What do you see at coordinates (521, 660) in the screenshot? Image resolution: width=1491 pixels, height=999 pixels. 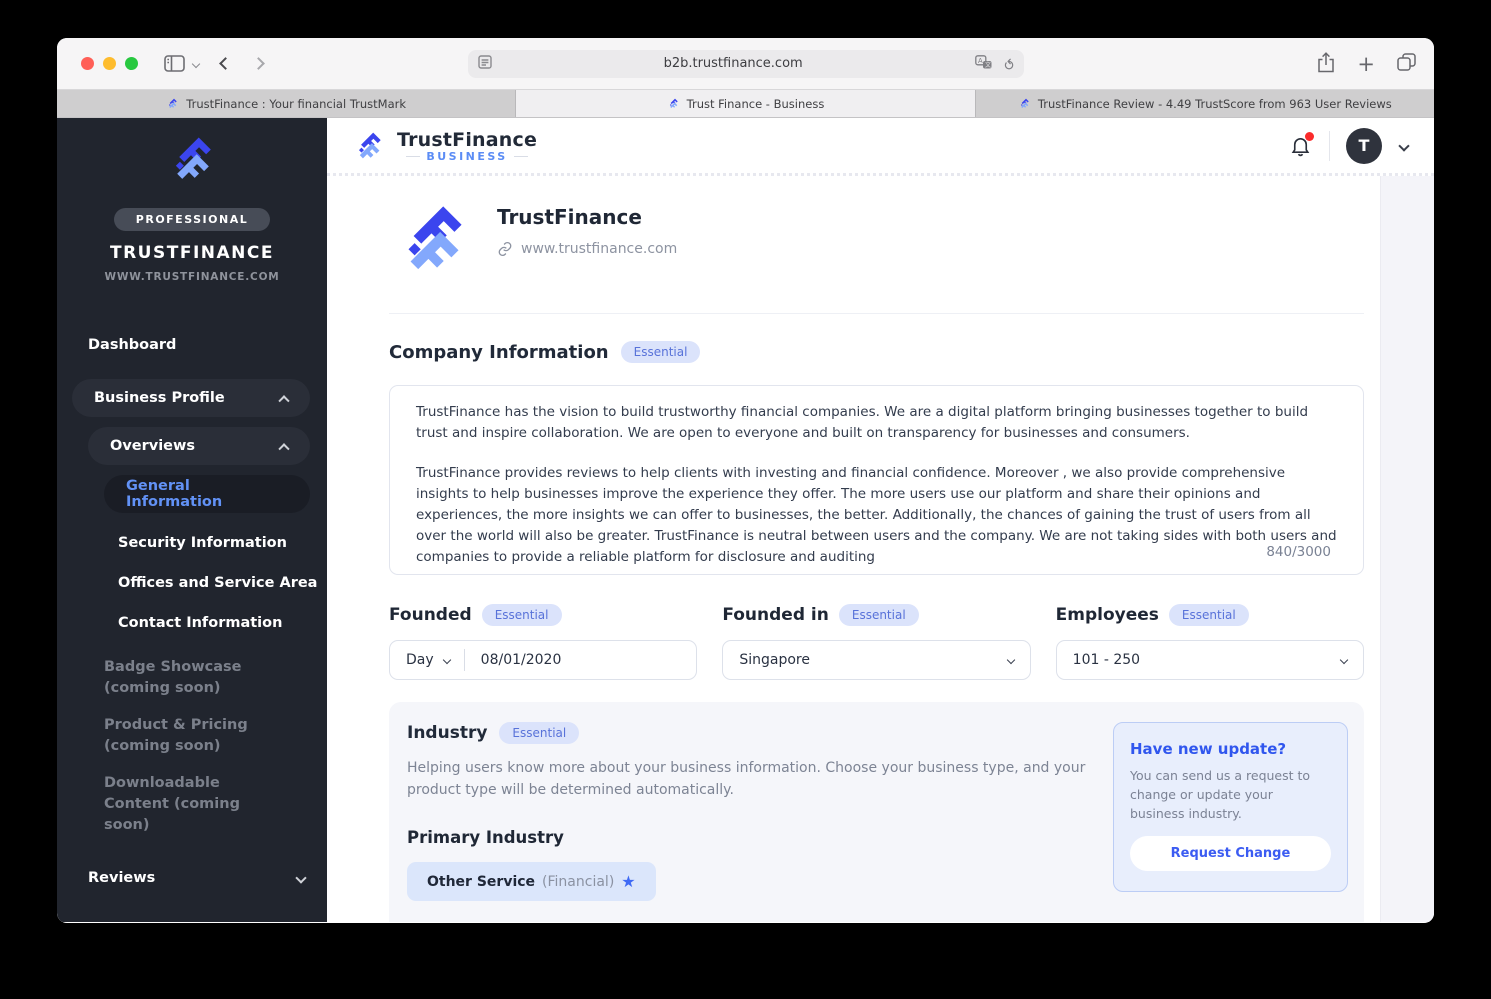 I see `founded-date-value: 08/01/2020` at bounding box center [521, 660].